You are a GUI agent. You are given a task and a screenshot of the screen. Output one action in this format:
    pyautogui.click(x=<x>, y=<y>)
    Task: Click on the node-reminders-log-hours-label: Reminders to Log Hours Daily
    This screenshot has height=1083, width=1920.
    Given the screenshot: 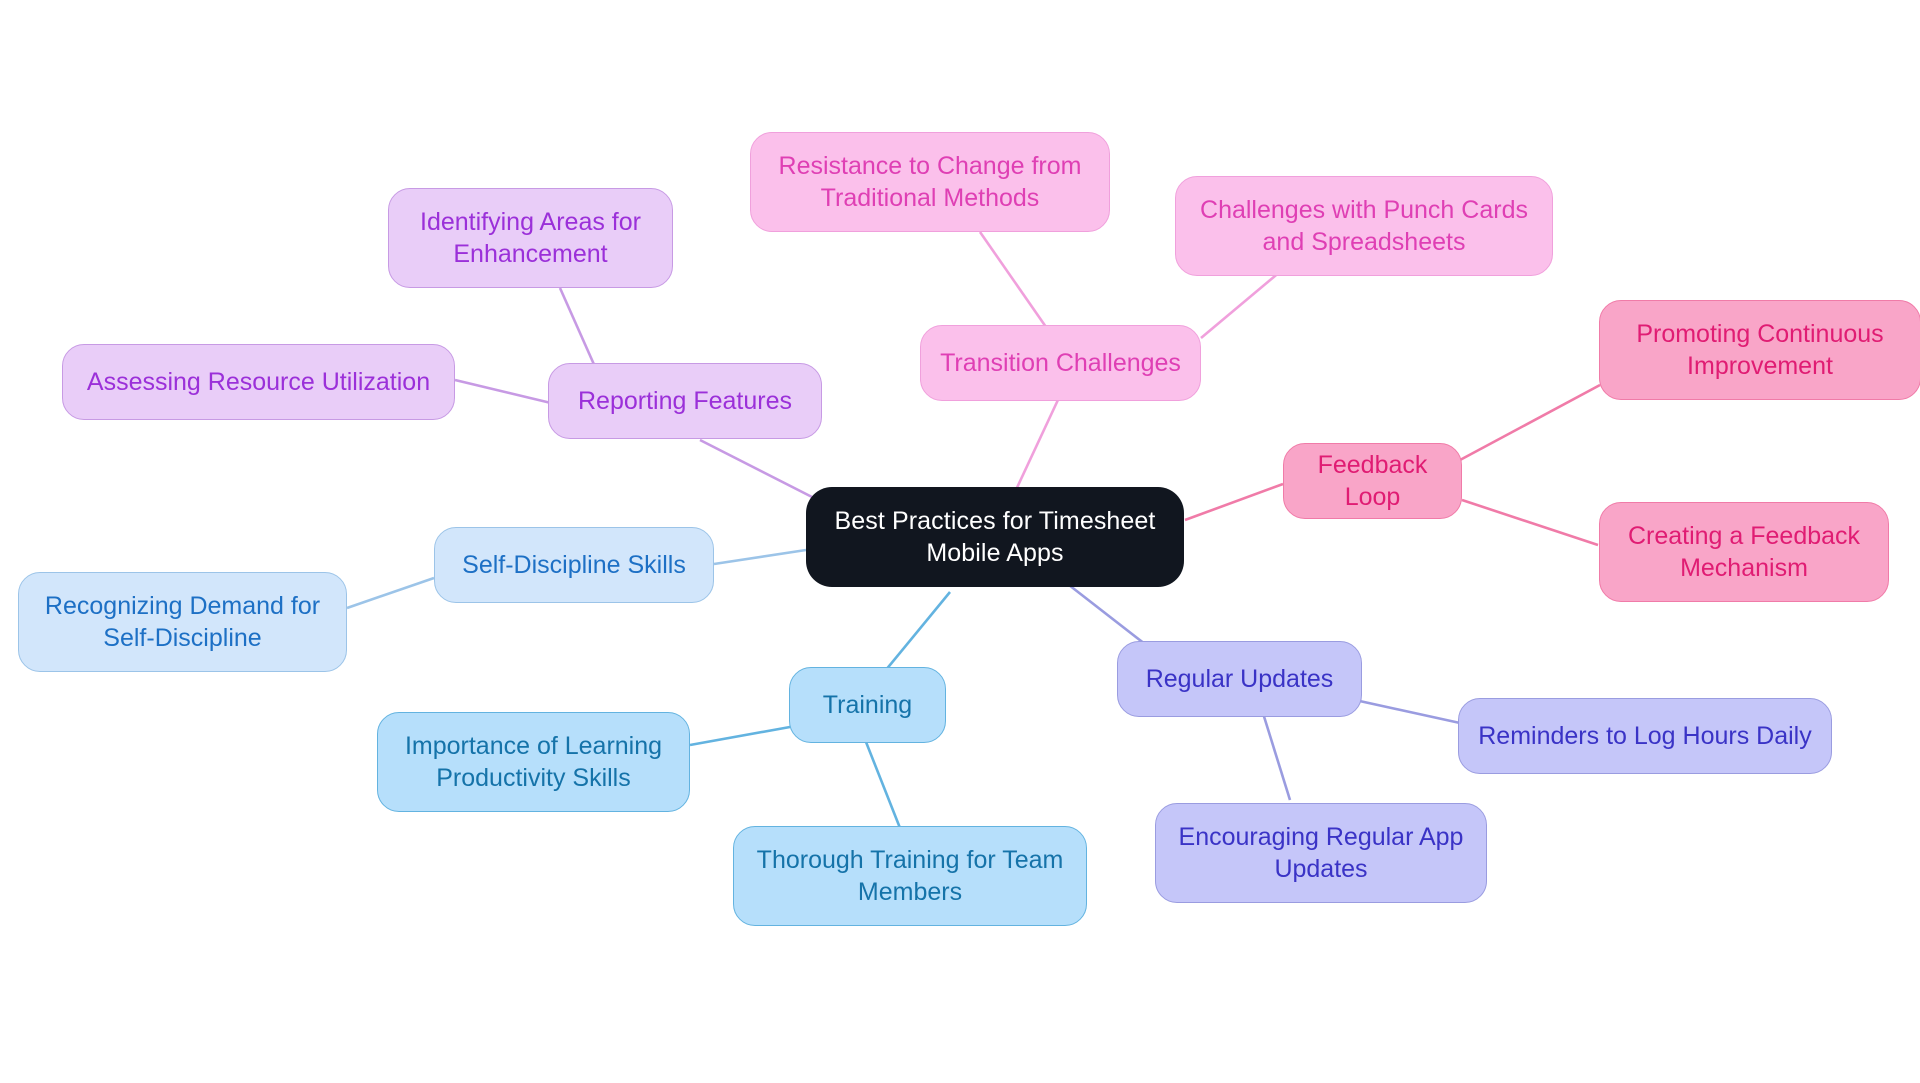 What is the action you would take?
    pyautogui.click(x=1645, y=736)
    